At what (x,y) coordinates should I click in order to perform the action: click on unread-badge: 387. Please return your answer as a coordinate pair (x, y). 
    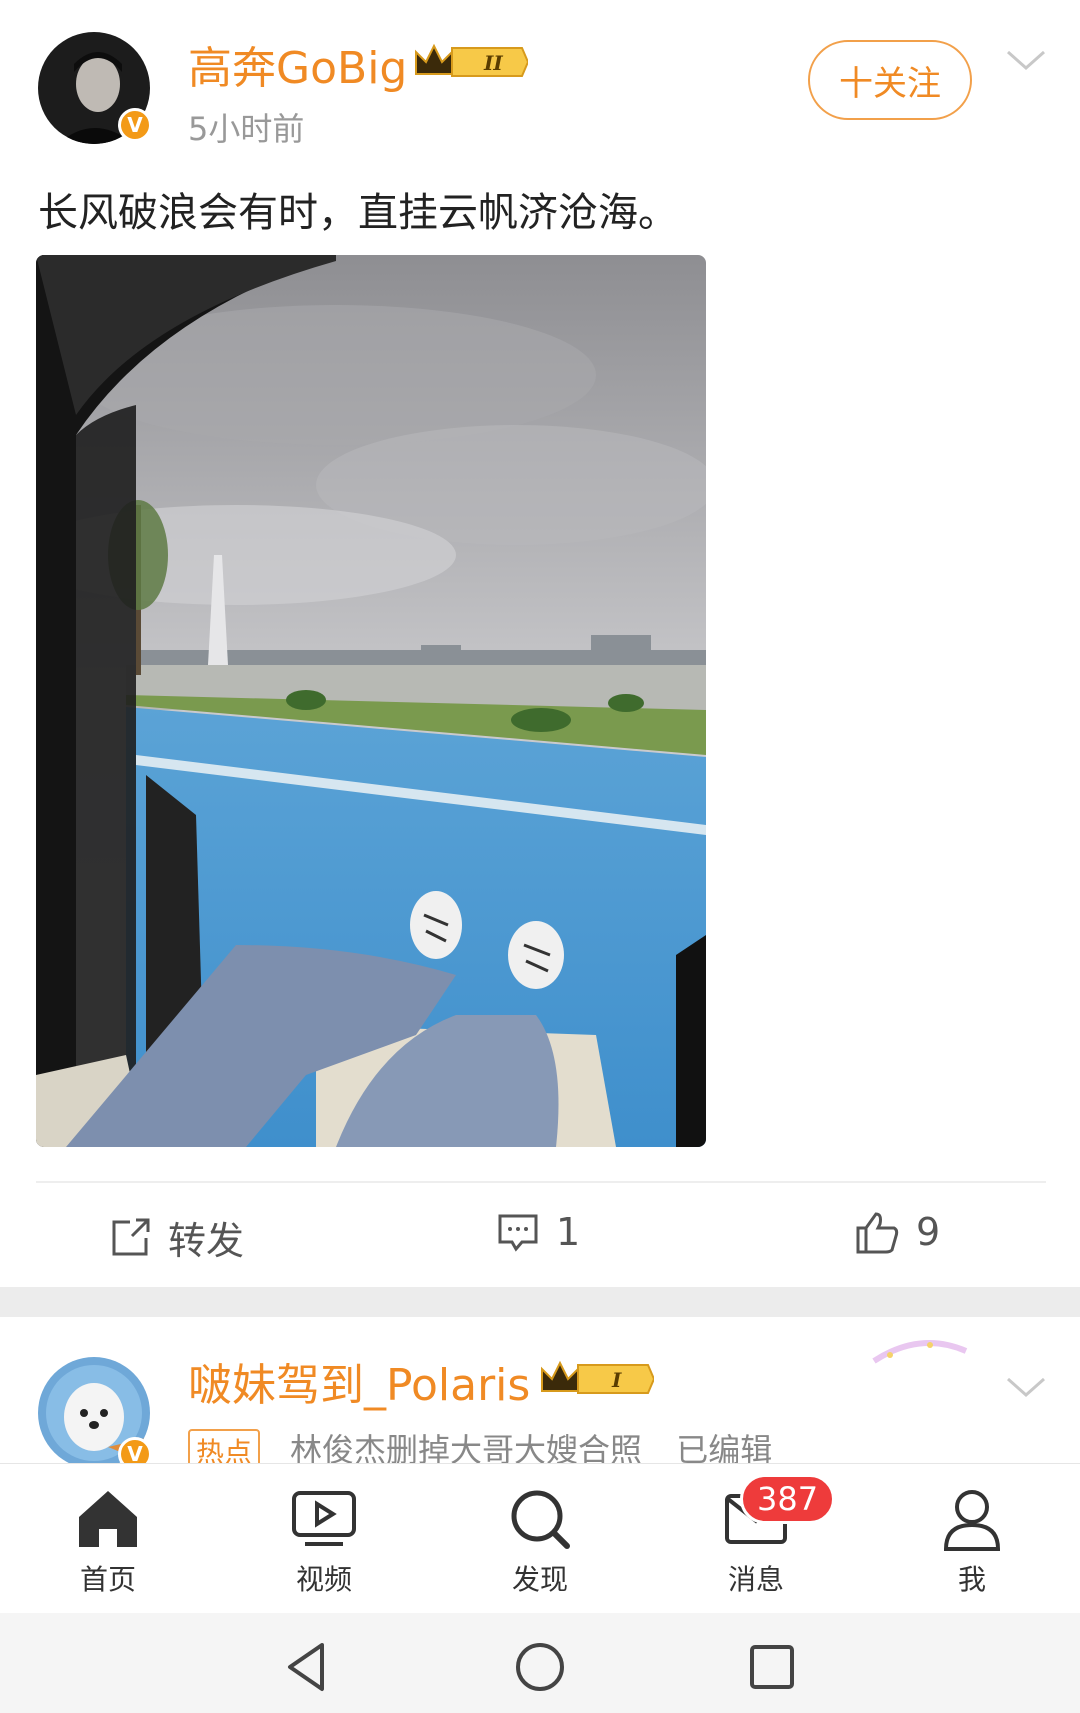
    Looking at the image, I should click on (788, 1499).